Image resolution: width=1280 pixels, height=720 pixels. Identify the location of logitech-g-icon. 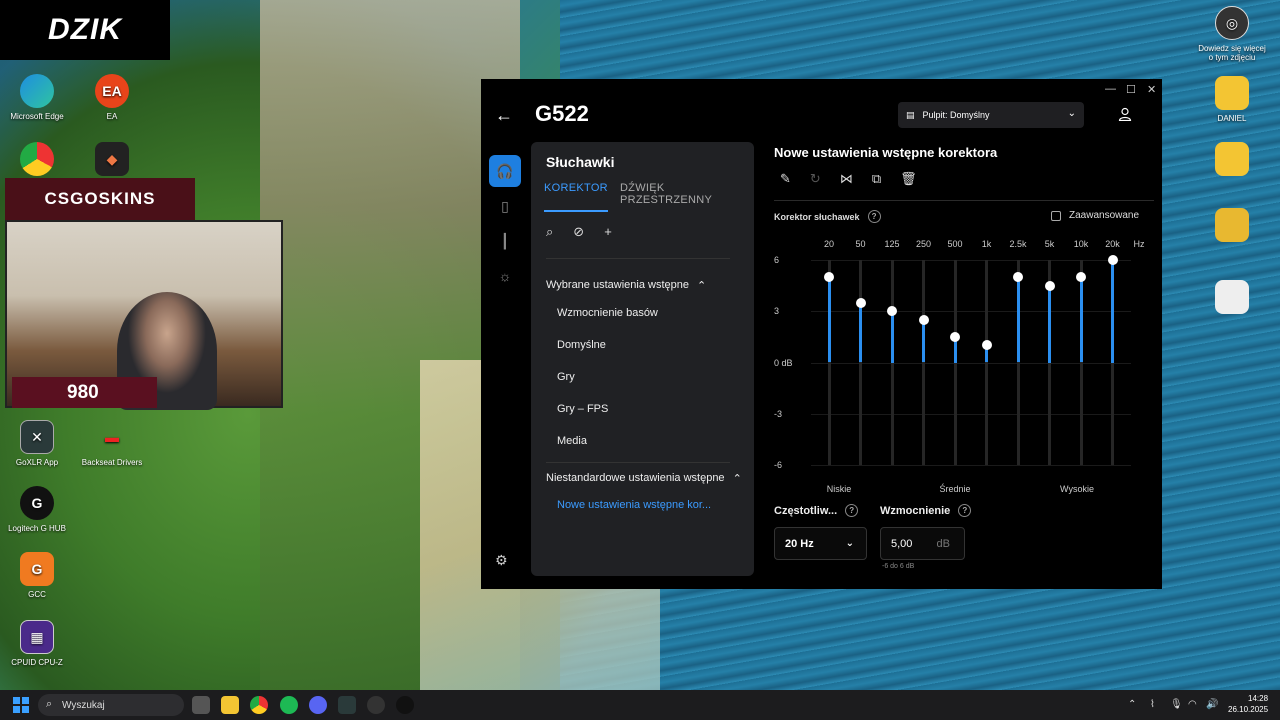
(405, 705).